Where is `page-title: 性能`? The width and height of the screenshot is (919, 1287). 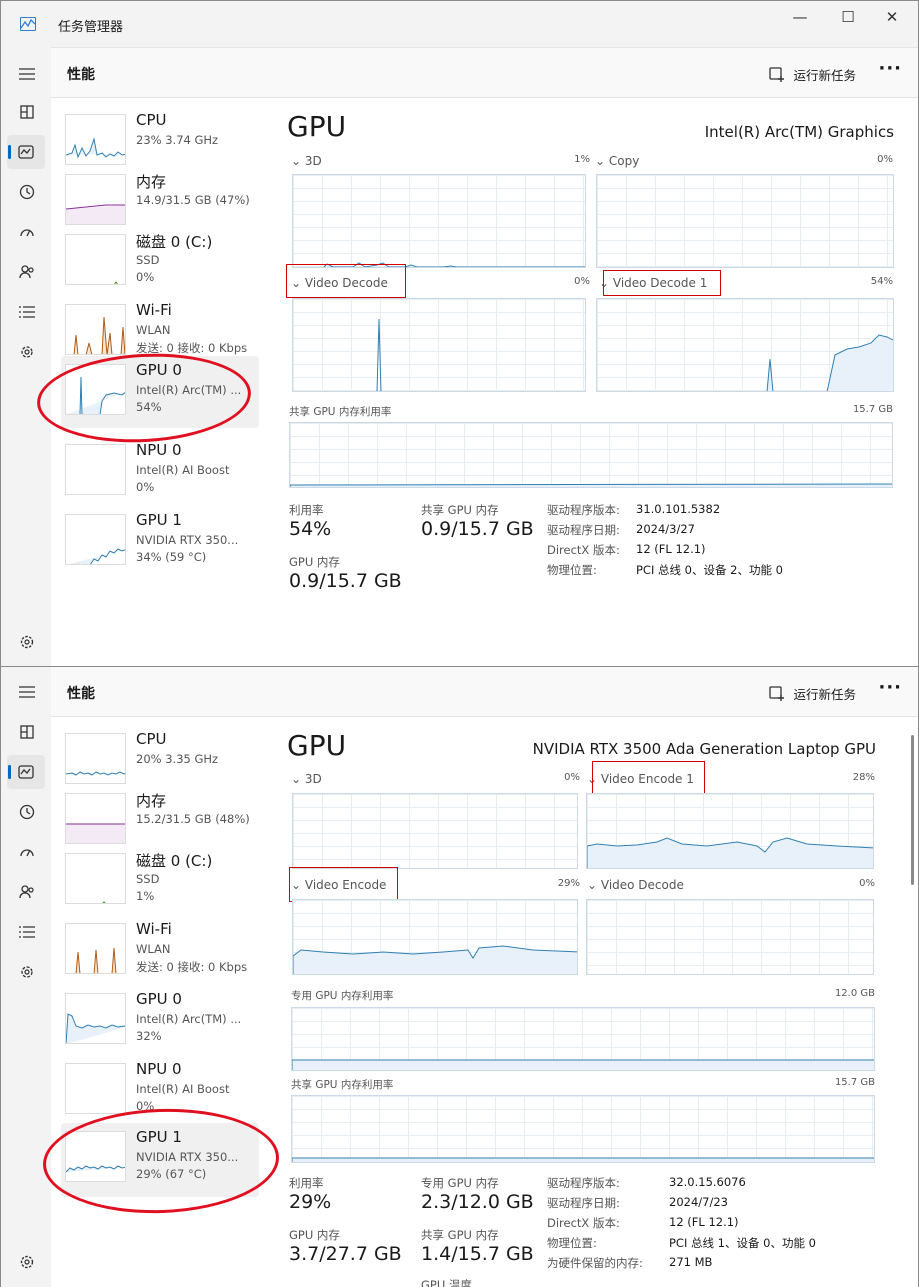
page-title: 性能 is located at coordinates (81, 75).